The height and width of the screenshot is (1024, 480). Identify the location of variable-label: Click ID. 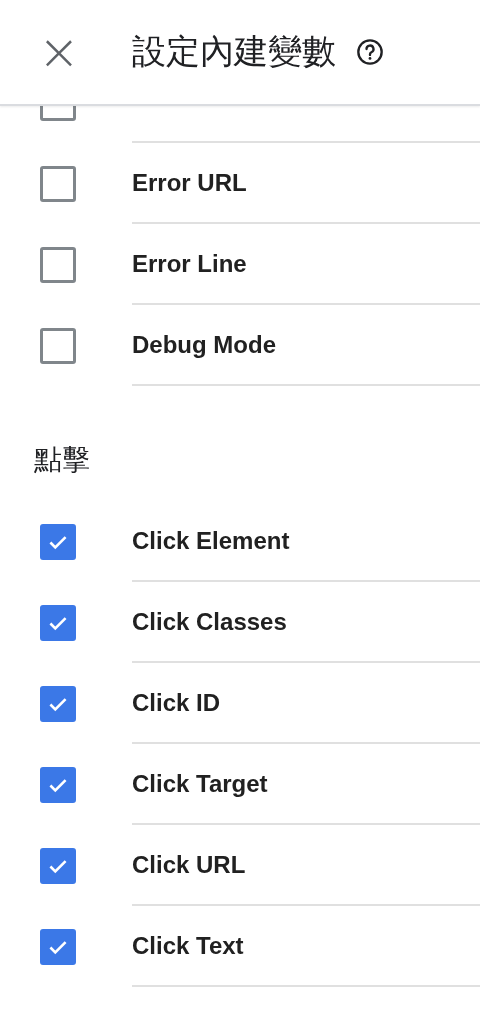
(306, 703).